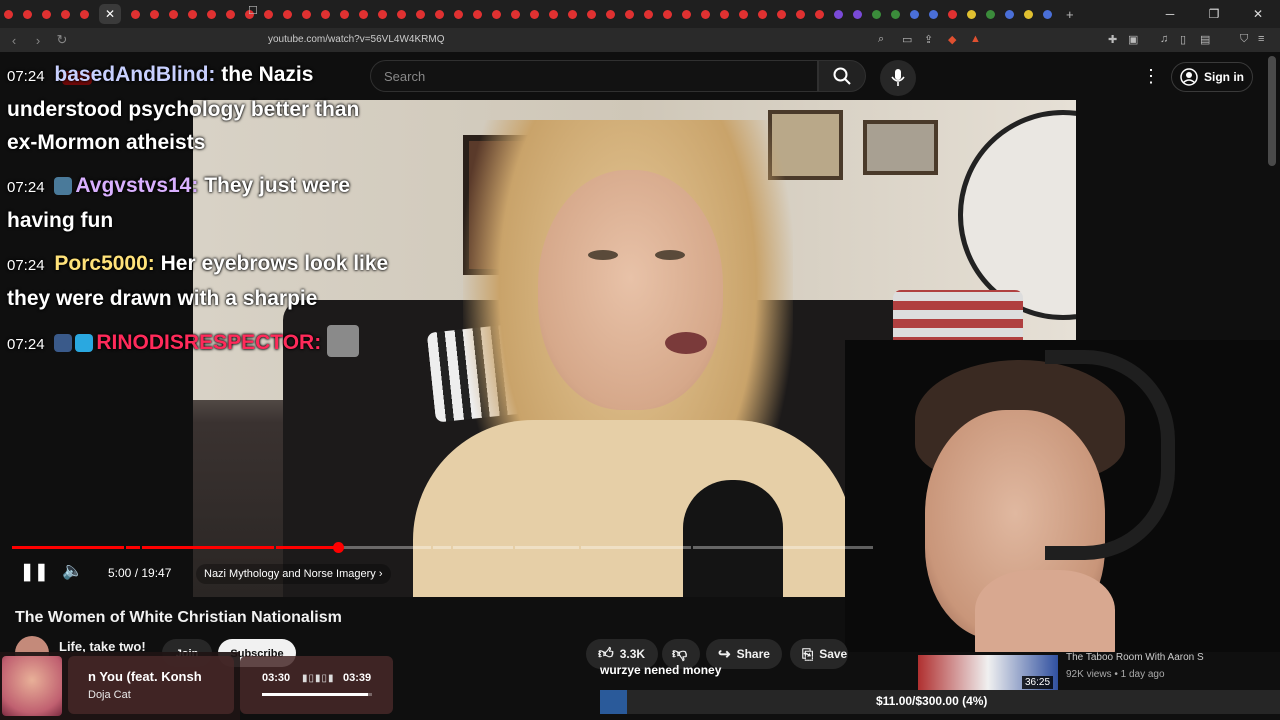 The height and width of the screenshot is (720, 1280). What do you see at coordinates (14, 40) in the screenshot?
I see `back-arrow-icon: ‹` at bounding box center [14, 40].